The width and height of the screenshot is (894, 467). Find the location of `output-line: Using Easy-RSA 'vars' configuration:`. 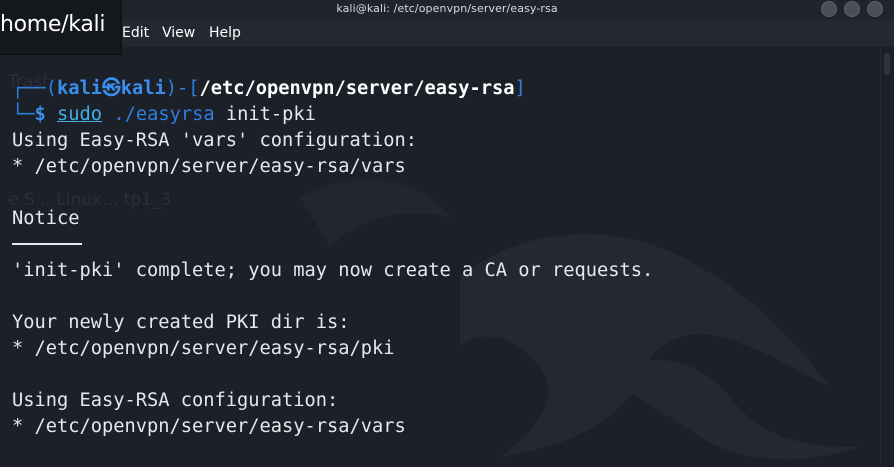

output-line: Using Easy-RSA 'vars' configuration: is located at coordinates (215, 140).